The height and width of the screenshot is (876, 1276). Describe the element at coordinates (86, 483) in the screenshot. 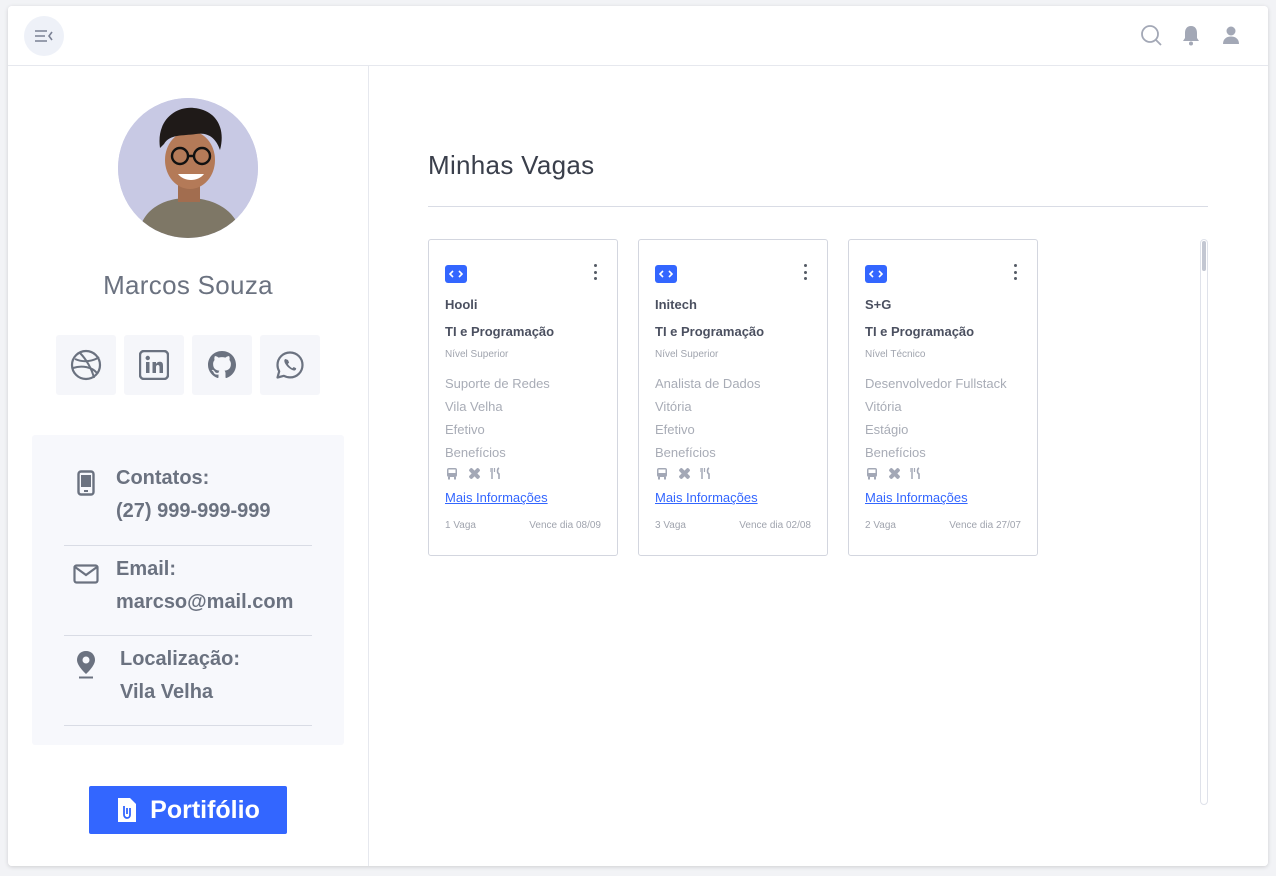

I see `phone-icon` at that location.